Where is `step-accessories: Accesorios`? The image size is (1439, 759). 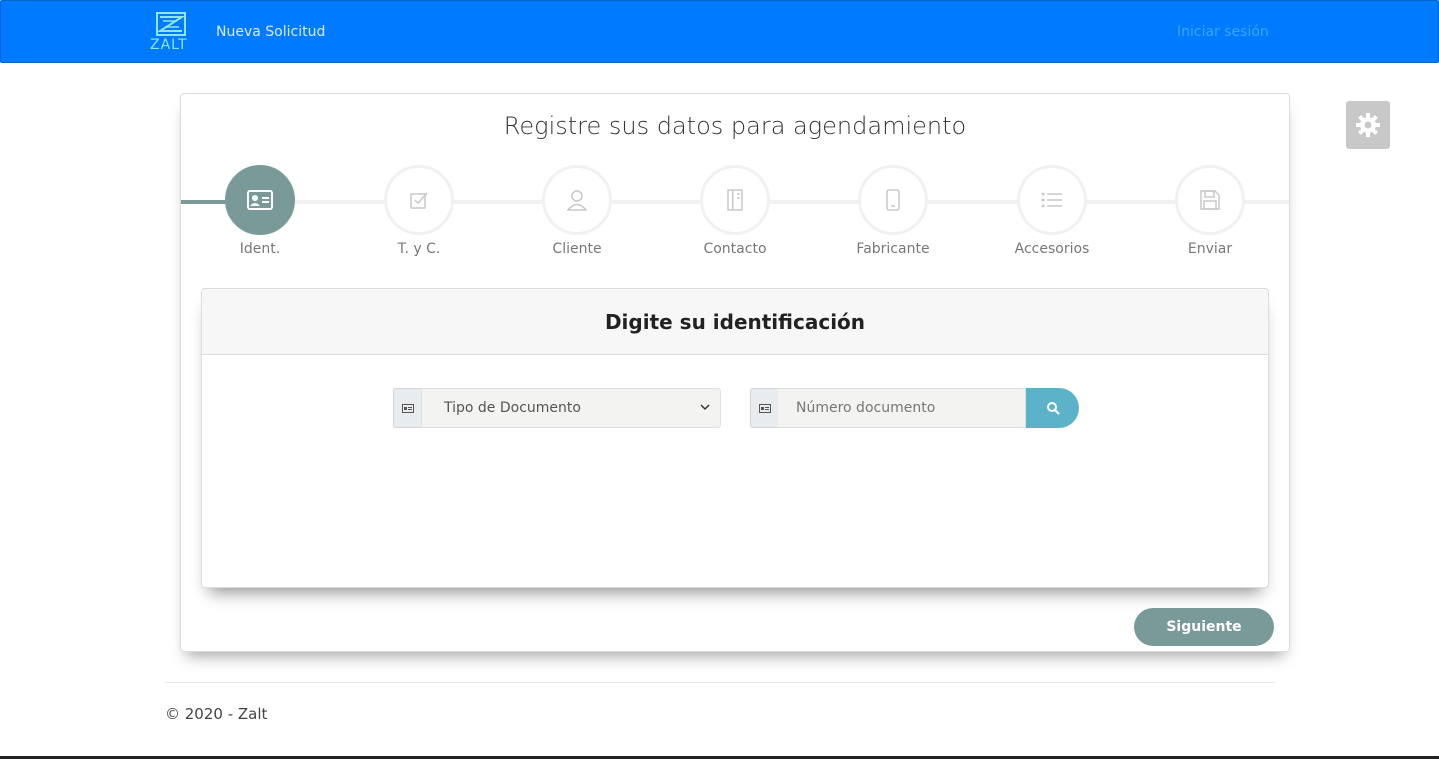
step-accessories: Accesorios is located at coordinates (1052, 211).